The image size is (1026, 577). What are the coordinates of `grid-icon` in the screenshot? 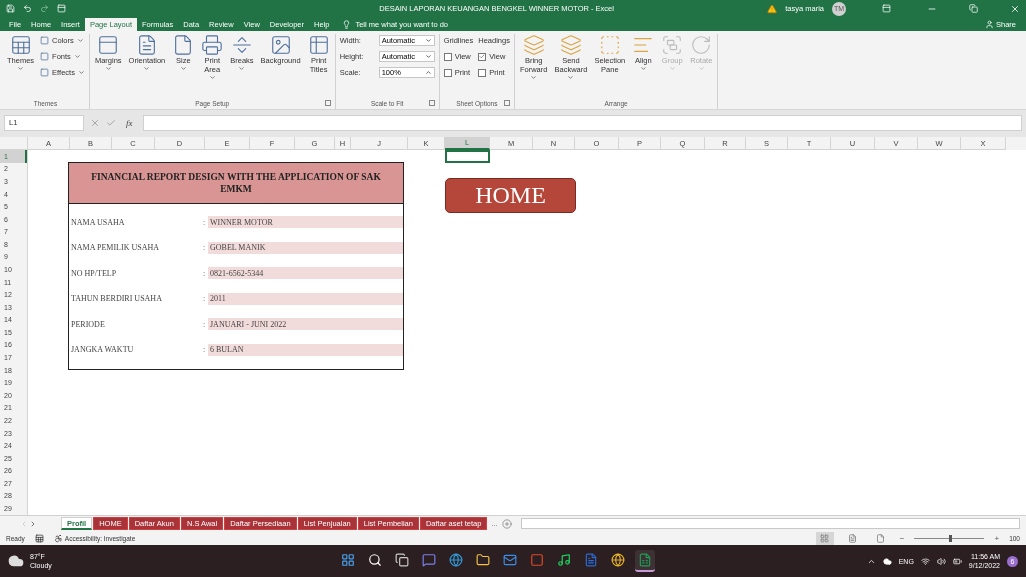 It's located at (825, 538).